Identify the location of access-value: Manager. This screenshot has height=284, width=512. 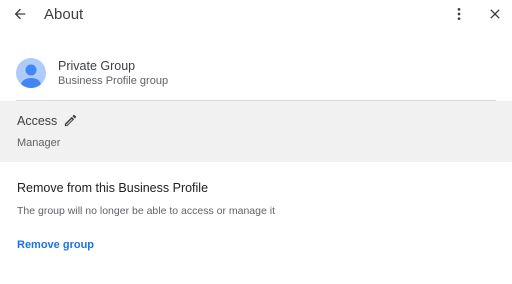
(39, 143).